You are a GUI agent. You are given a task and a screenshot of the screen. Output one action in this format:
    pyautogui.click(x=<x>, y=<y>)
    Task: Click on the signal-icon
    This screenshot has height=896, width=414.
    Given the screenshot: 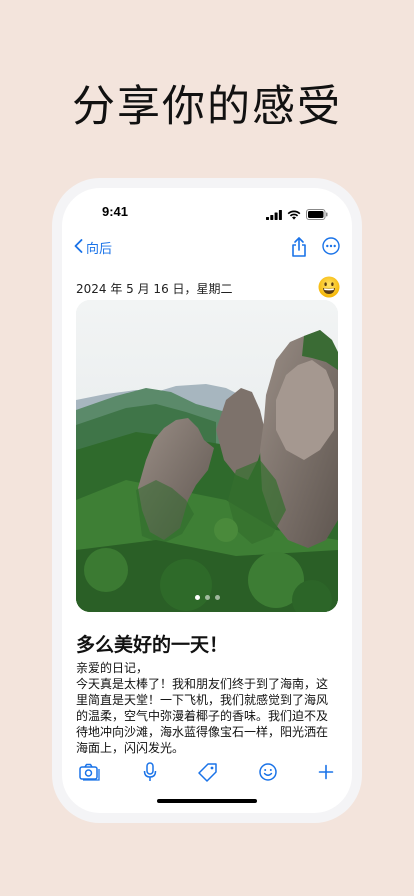 What is the action you would take?
    pyautogui.click(x=274, y=214)
    